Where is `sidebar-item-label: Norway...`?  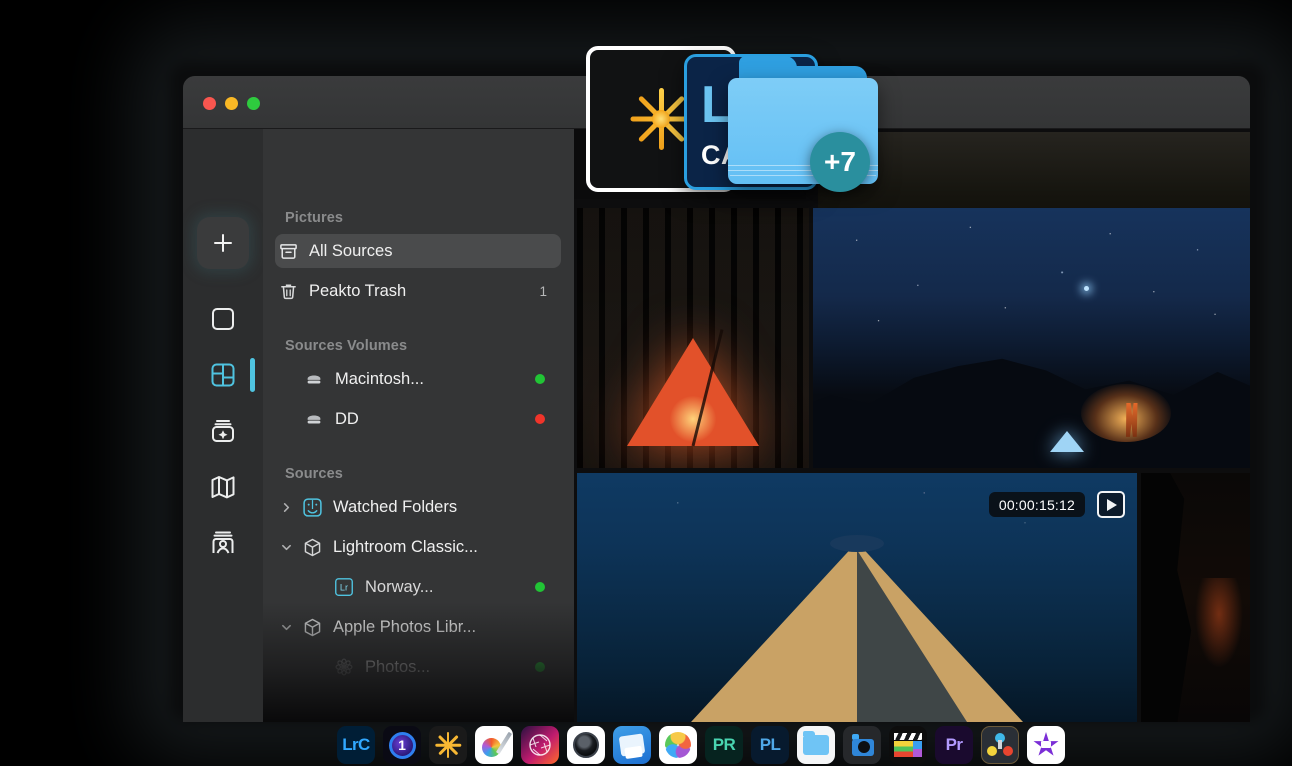 sidebar-item-label: Norway... is located at coordinates (399, 586).